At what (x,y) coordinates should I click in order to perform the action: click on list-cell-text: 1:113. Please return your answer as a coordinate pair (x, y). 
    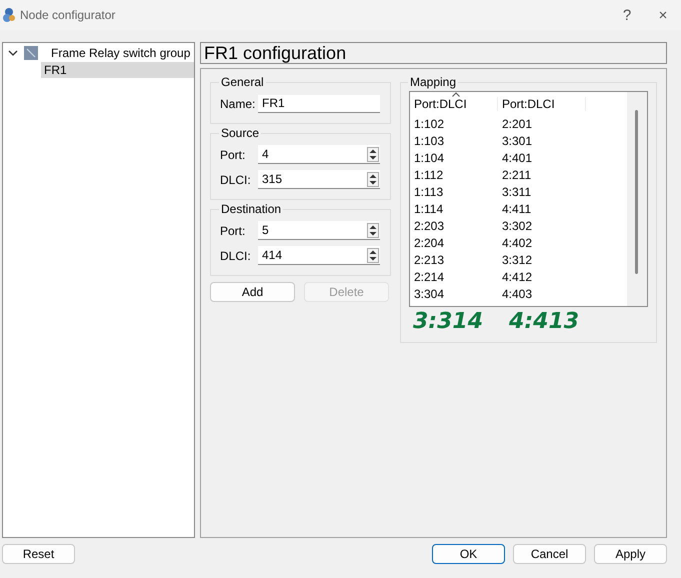
    Looking at the image, I should click on (428, 191).